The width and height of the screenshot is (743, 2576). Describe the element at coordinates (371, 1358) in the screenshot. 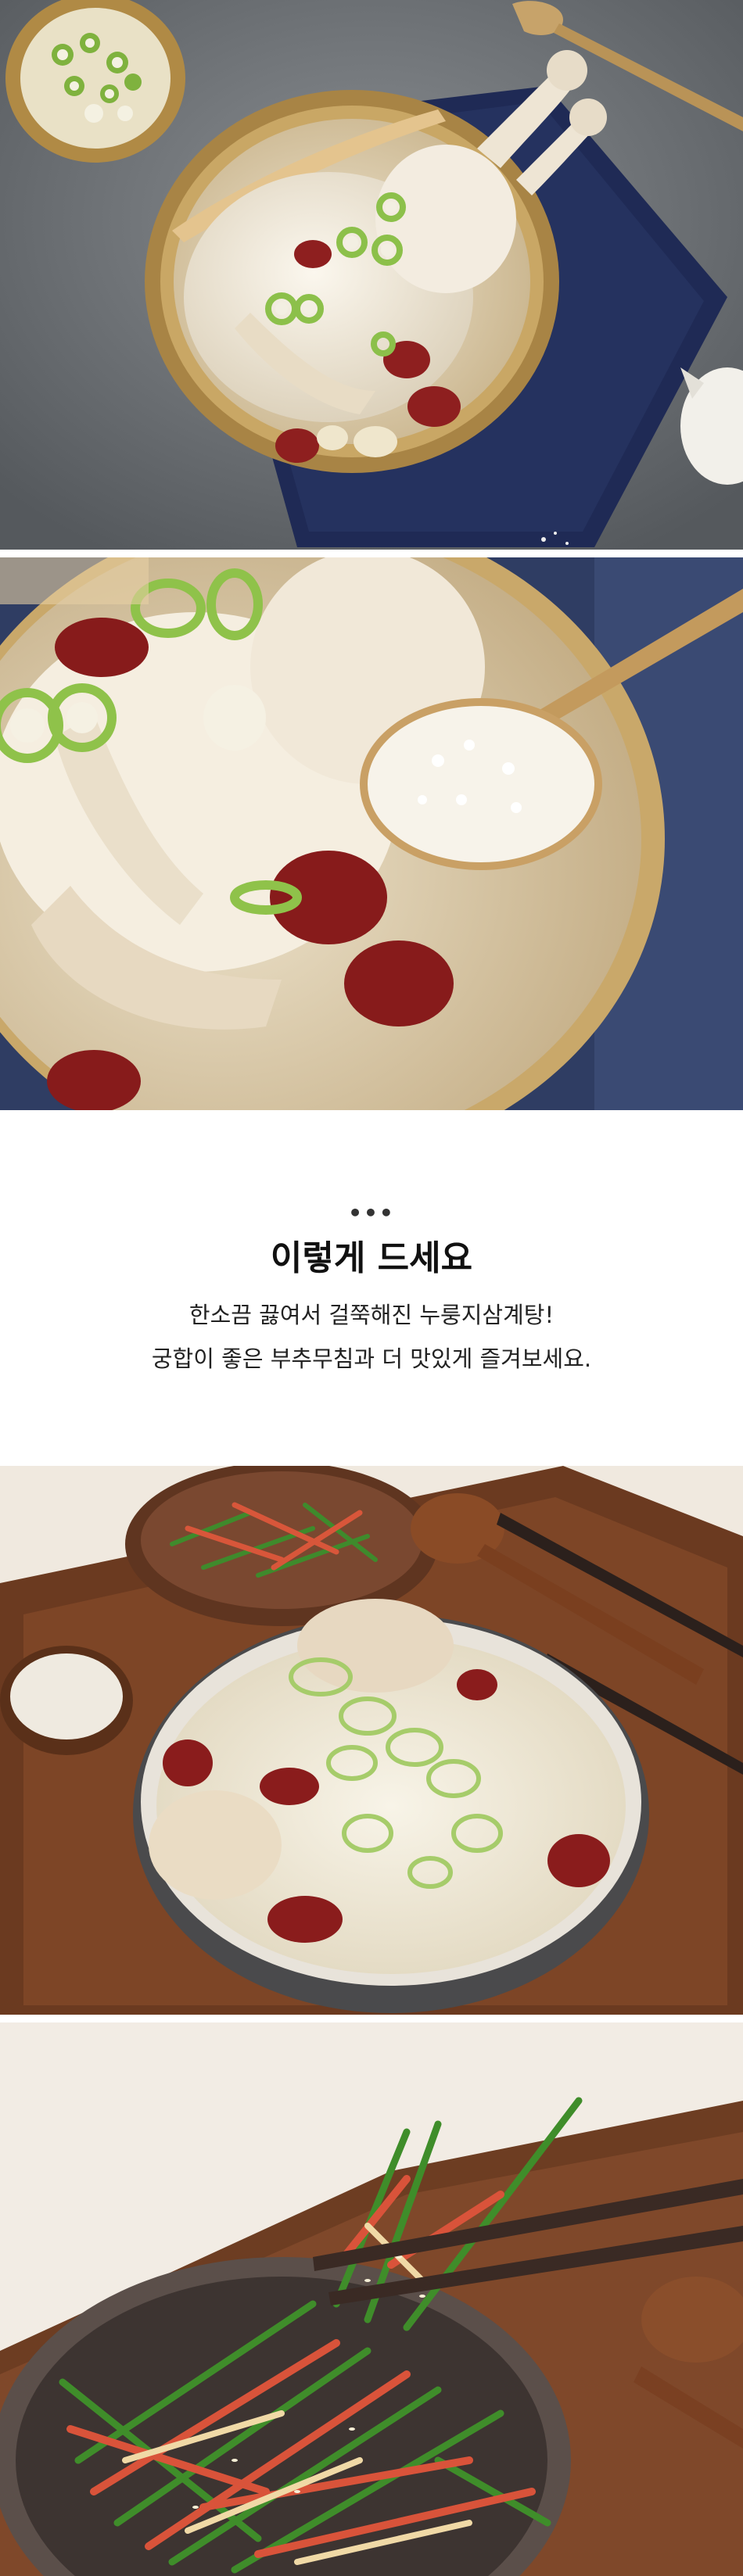

I see `description-line-2: 궁합이 좋은 부추무침과 더 맛있게 즐겨보세요.` at that location.